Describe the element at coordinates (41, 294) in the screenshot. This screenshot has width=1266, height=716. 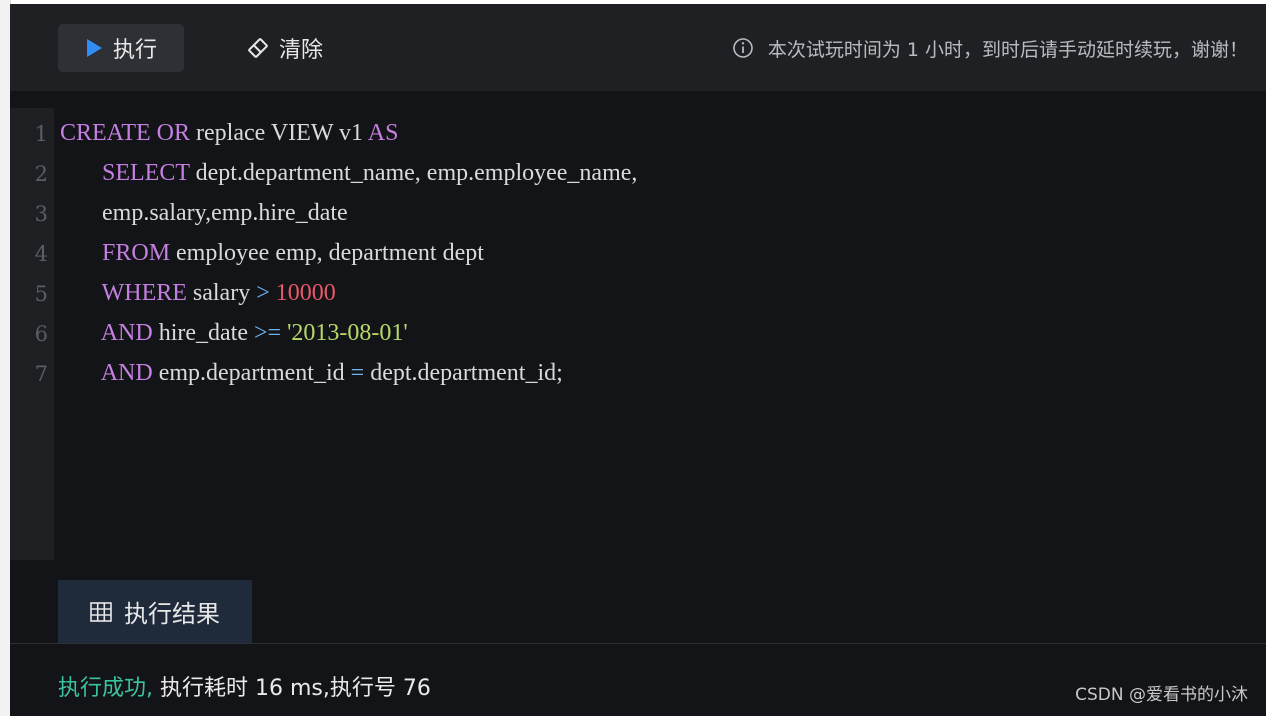
I see `line-number: 5` at that location.